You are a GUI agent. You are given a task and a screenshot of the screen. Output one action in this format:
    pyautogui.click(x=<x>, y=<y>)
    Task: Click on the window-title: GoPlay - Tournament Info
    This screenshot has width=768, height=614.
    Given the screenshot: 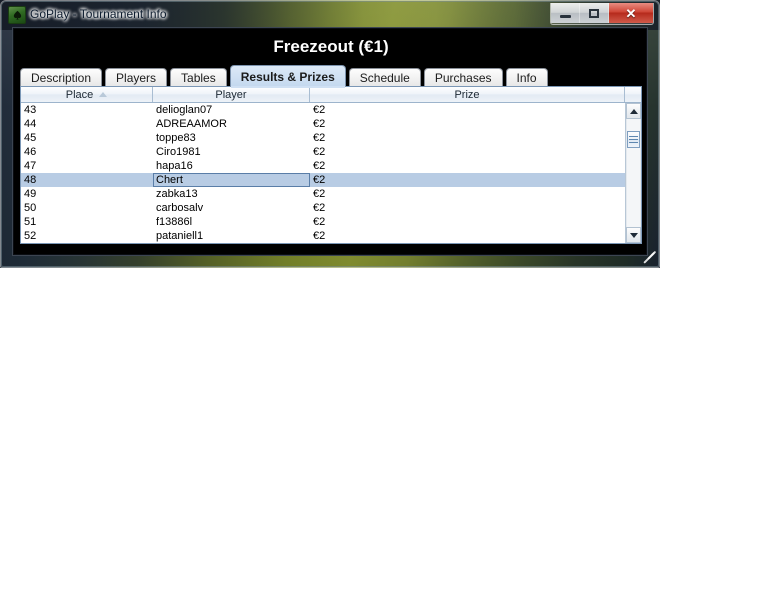 What is the action you would take?
    pyautogui.click(x=98, y=14)
    